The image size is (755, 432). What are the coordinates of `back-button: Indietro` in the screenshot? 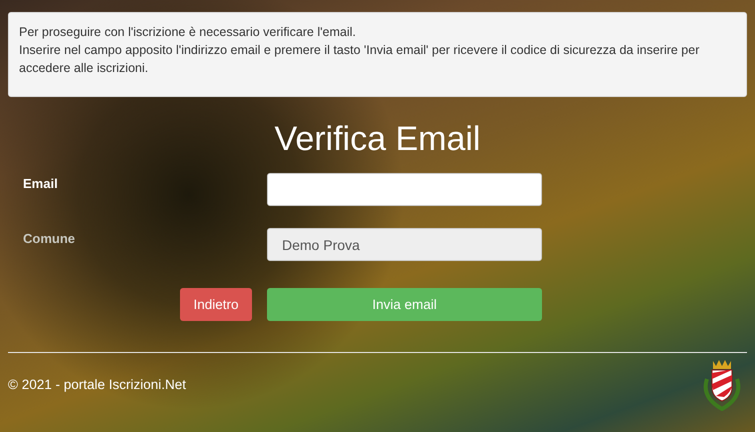 It's located at (216, 304).